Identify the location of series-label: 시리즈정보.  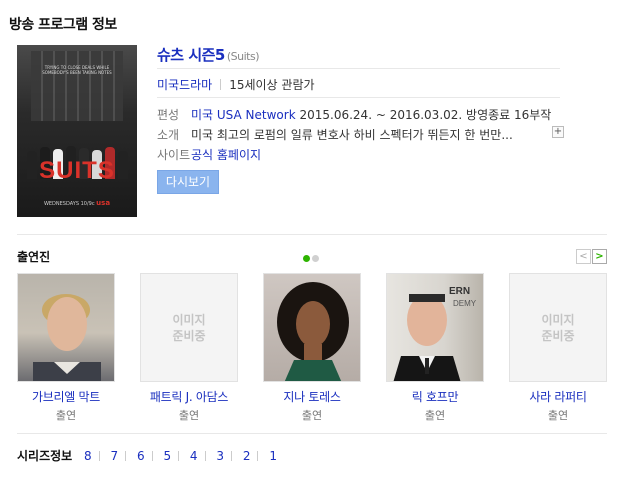
(45, 456).